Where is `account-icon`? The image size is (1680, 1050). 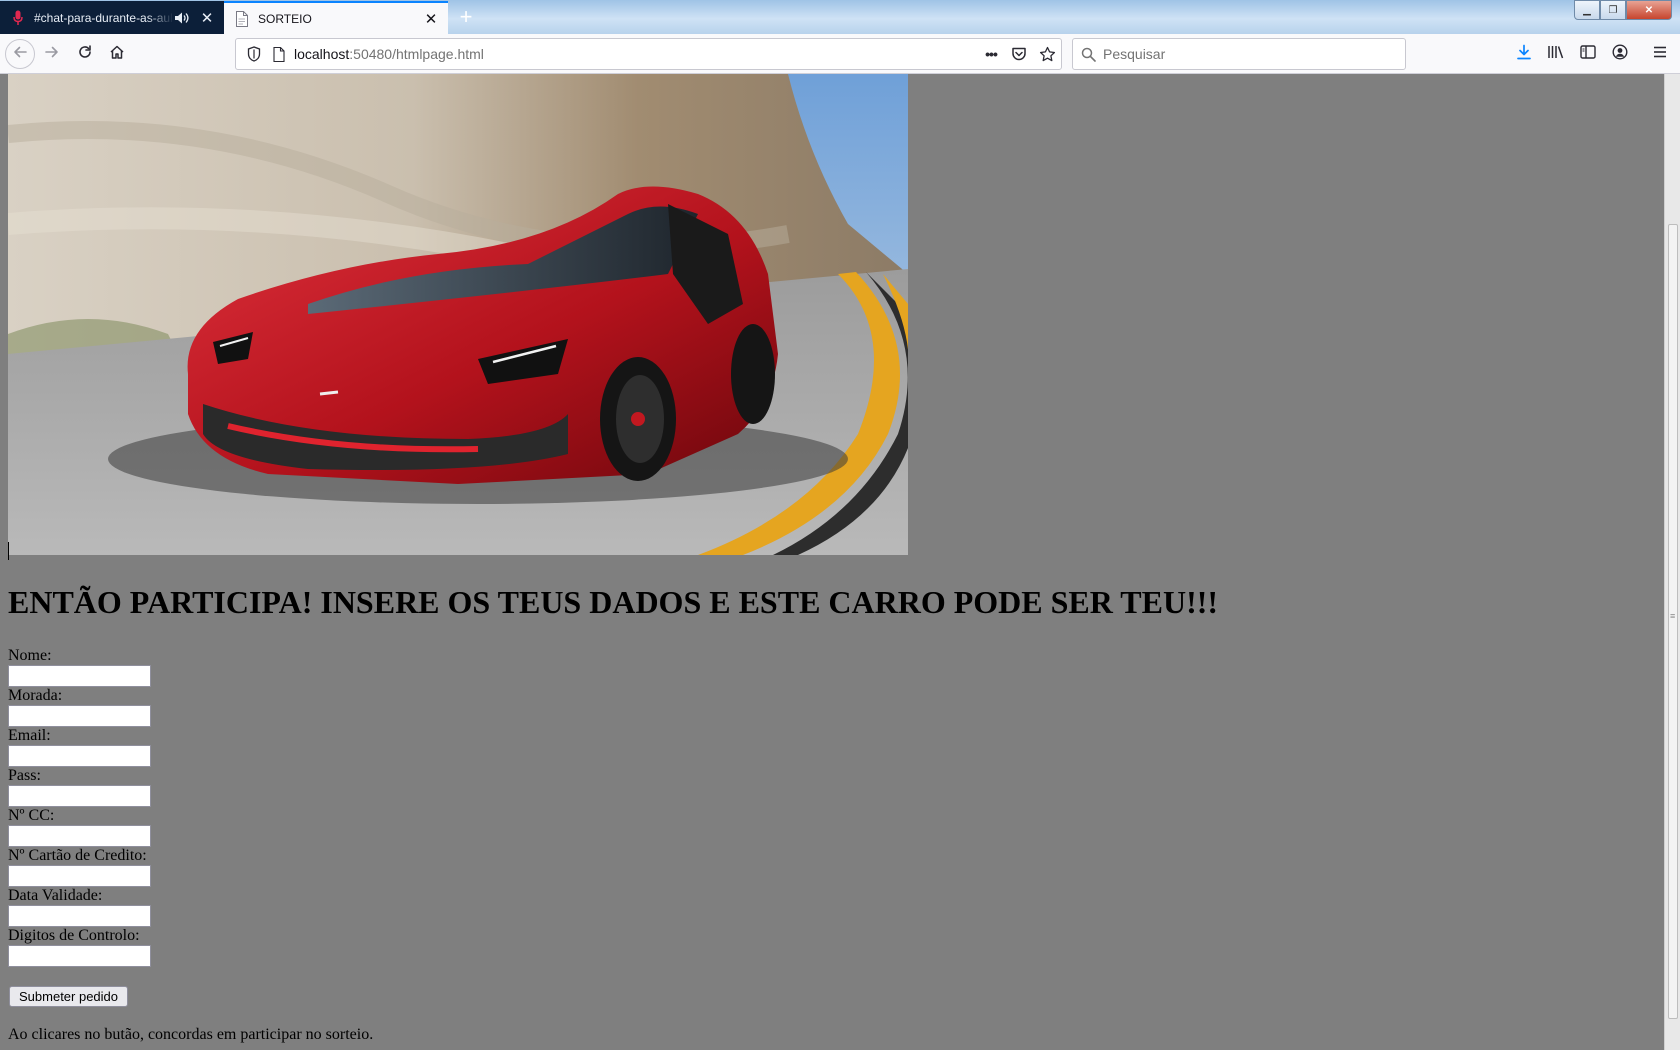
account-icon is located at coordinates (1620, 54).